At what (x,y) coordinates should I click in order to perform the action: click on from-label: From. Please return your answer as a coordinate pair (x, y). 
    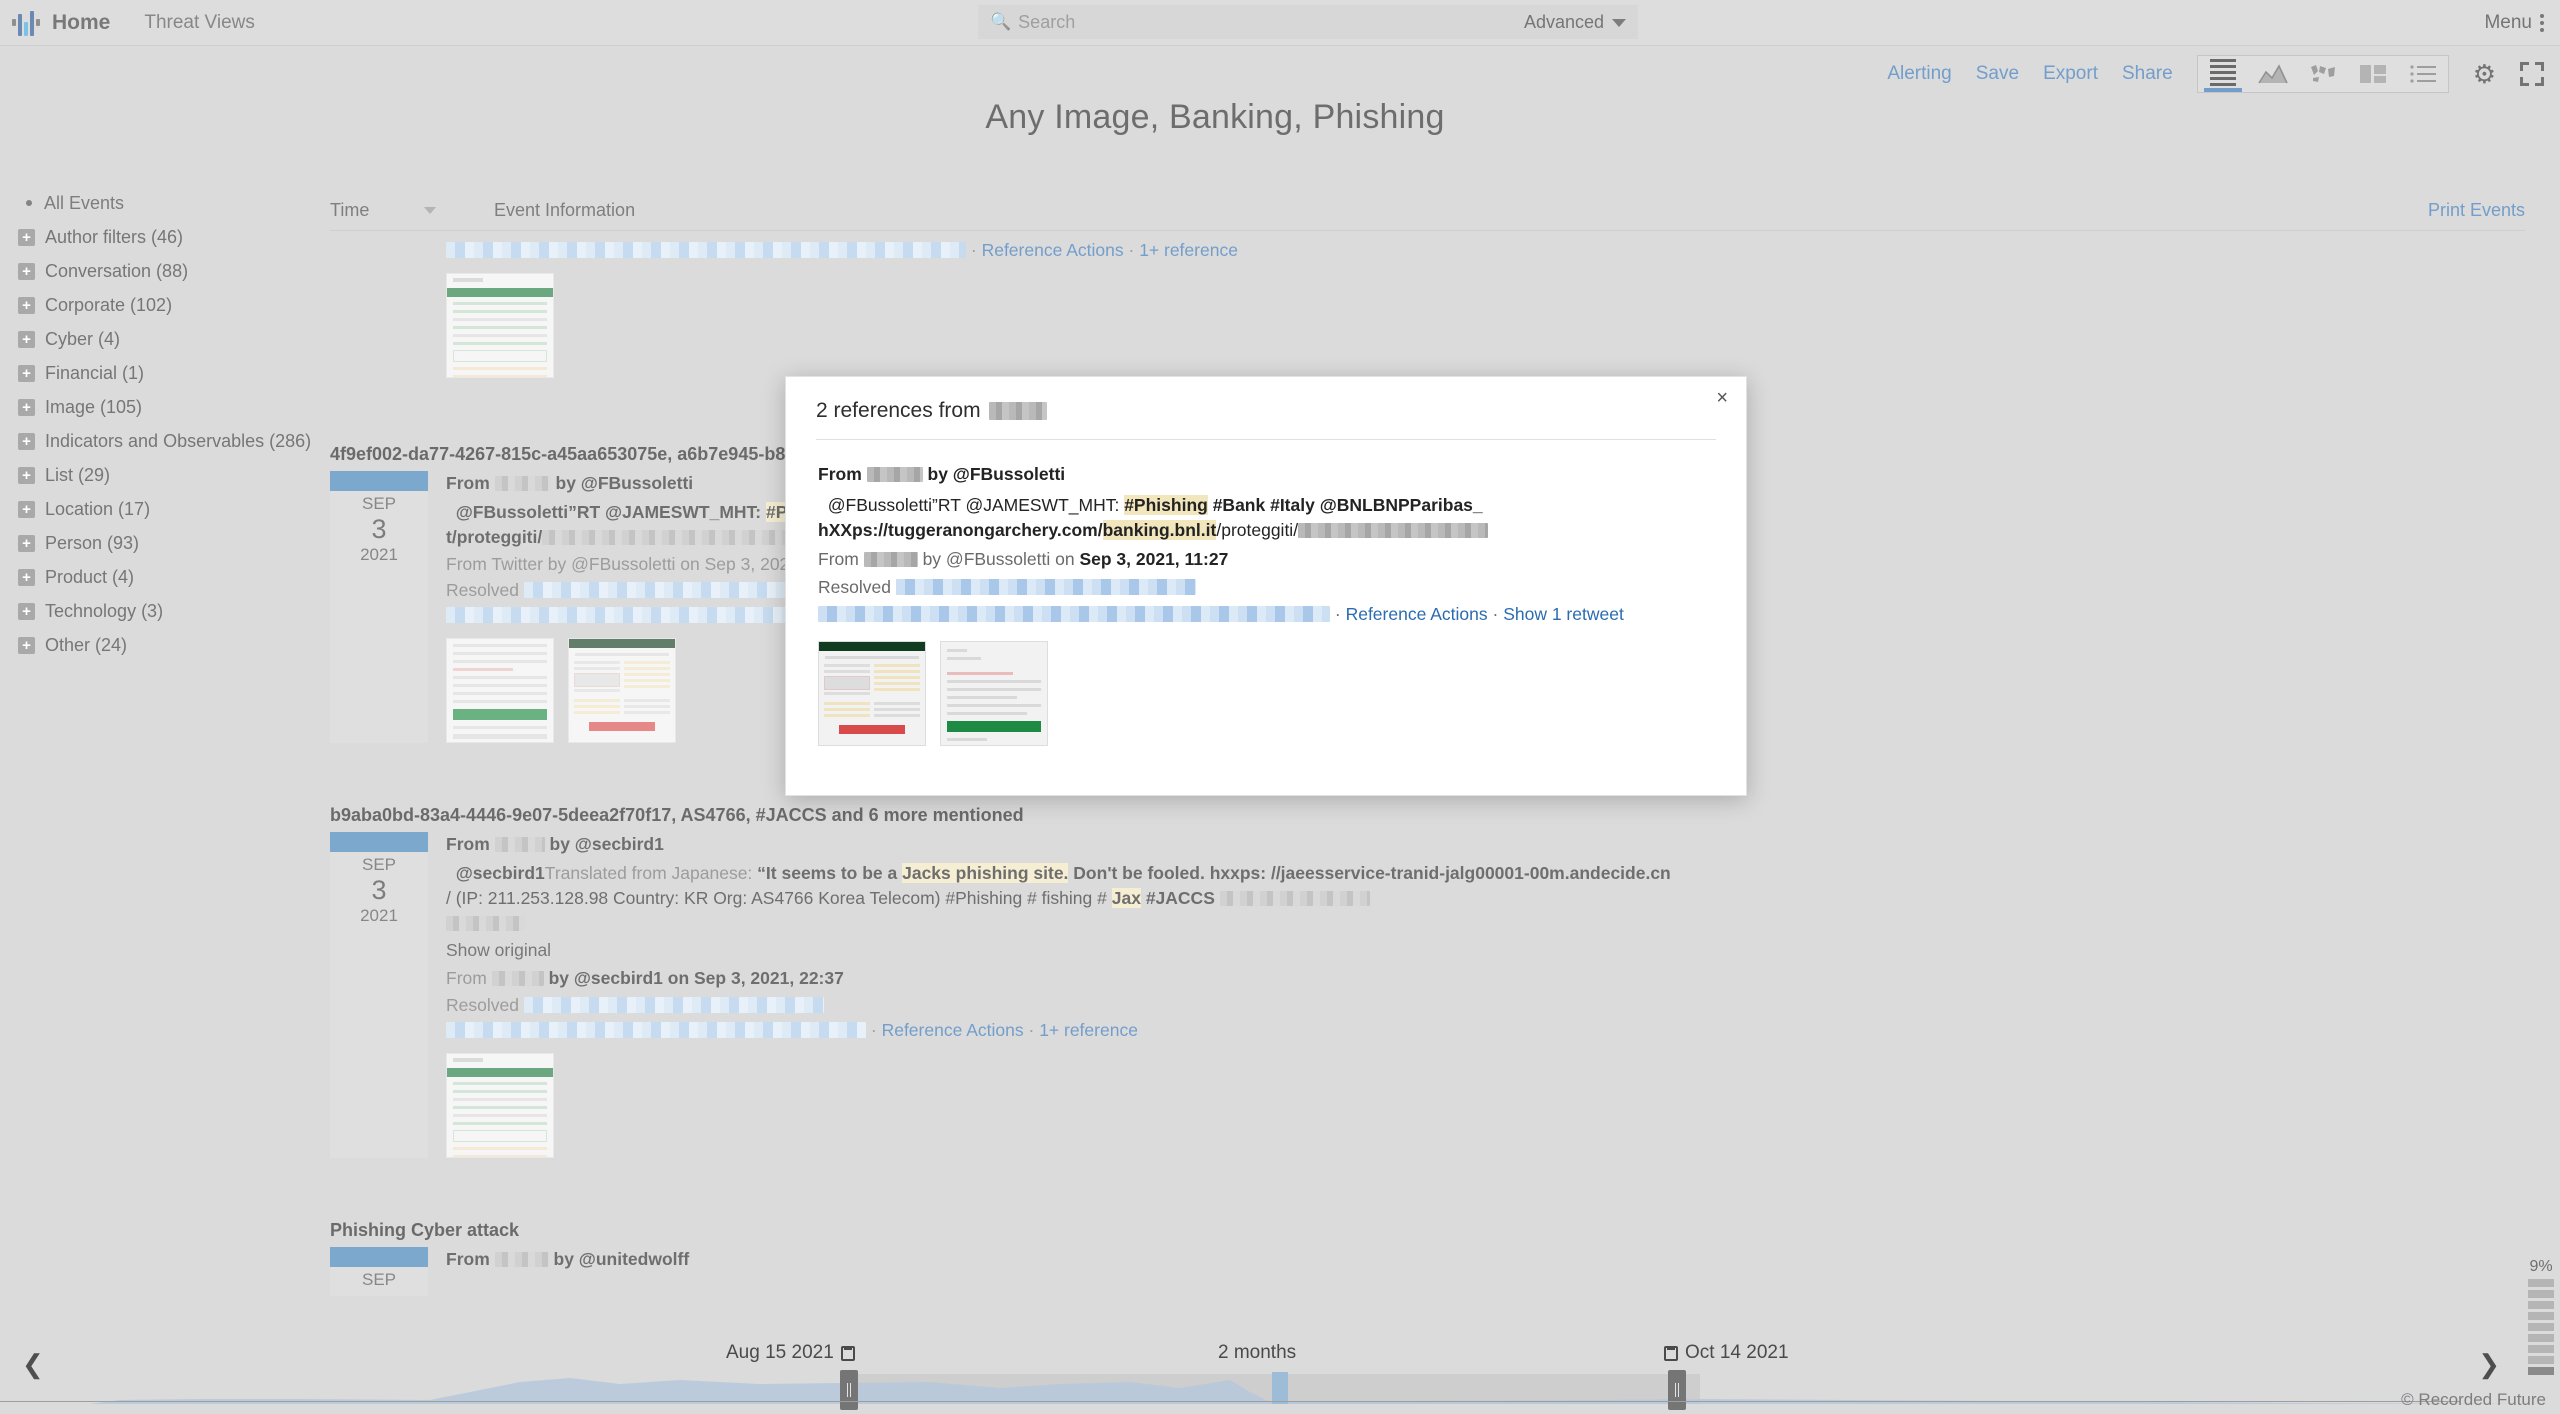
    Looking at the image, I should click on (840, 474).